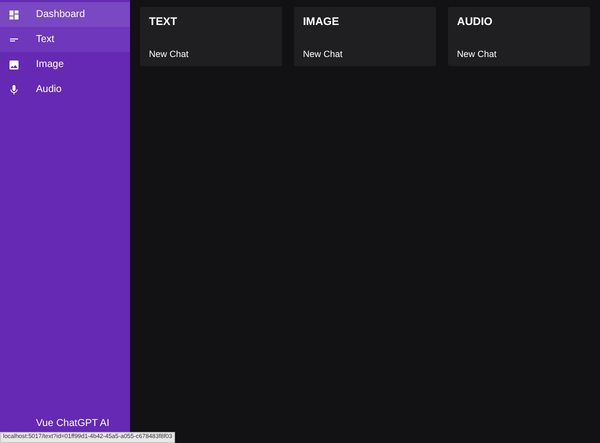  Describe the element at coordinates (65, 14) in the screenshot. I see `sidebar-item: Dashboard` at that location.